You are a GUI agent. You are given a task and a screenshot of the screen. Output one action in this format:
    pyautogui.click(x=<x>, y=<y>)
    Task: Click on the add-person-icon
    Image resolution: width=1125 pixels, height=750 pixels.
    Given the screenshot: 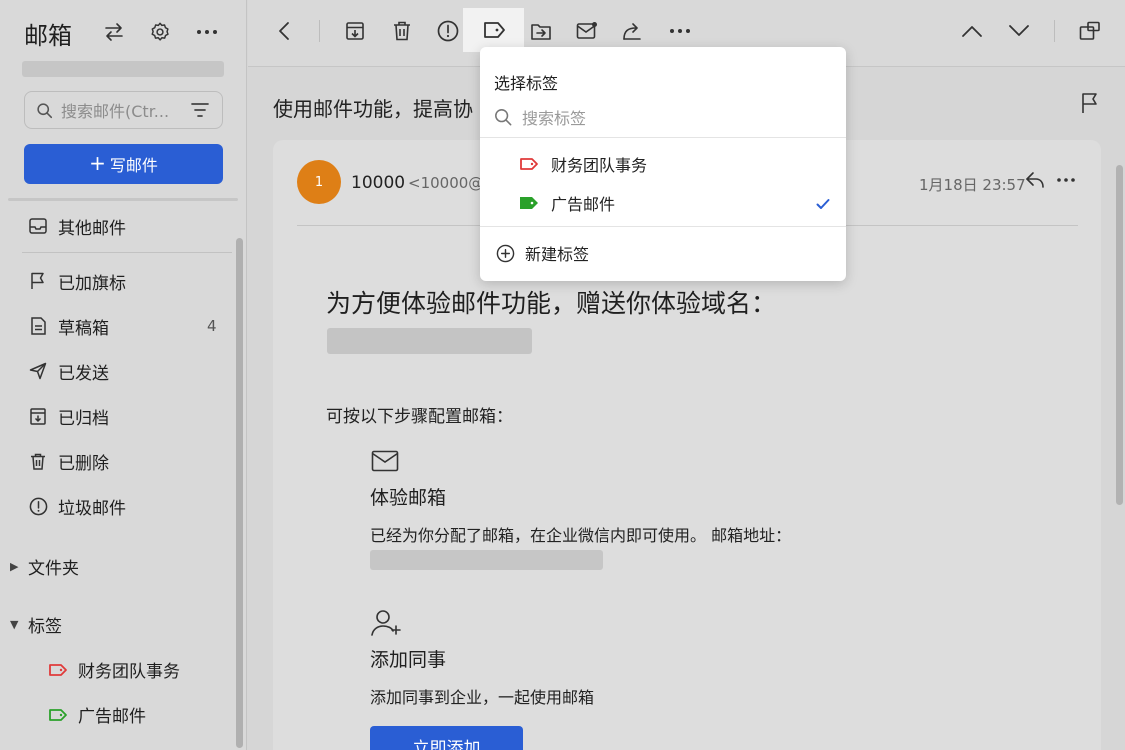 What is the action you would take?
    pyautogui.click(x=386, y=625)
    